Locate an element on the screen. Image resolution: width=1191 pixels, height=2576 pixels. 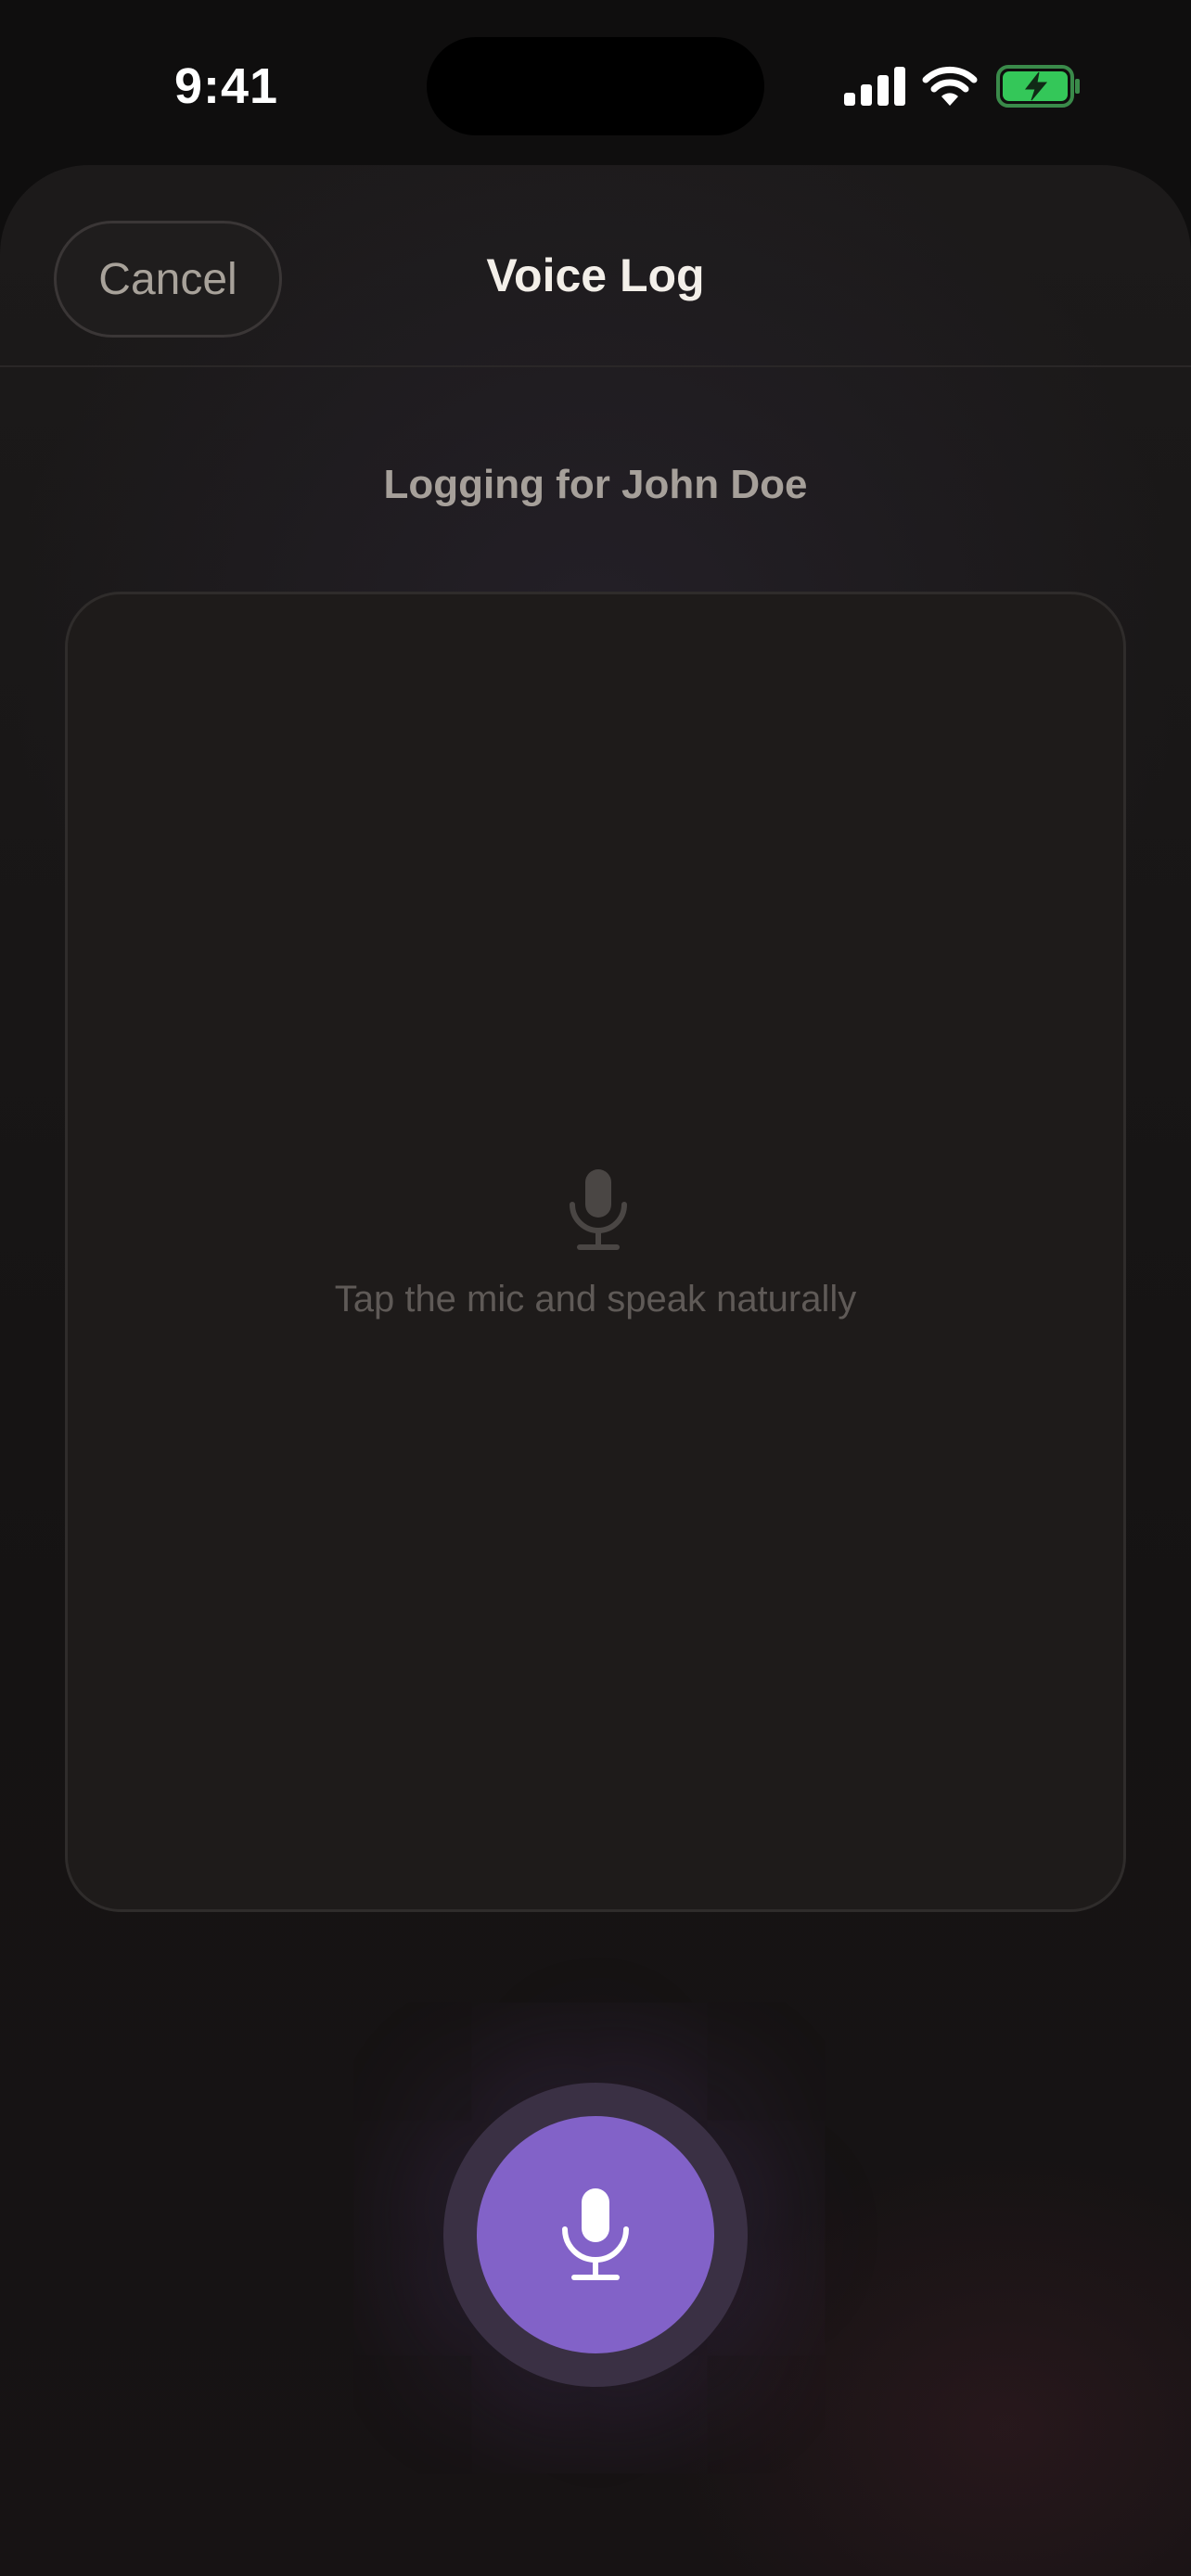
cancel-button: Cancel is located at coordinates (168, 279).